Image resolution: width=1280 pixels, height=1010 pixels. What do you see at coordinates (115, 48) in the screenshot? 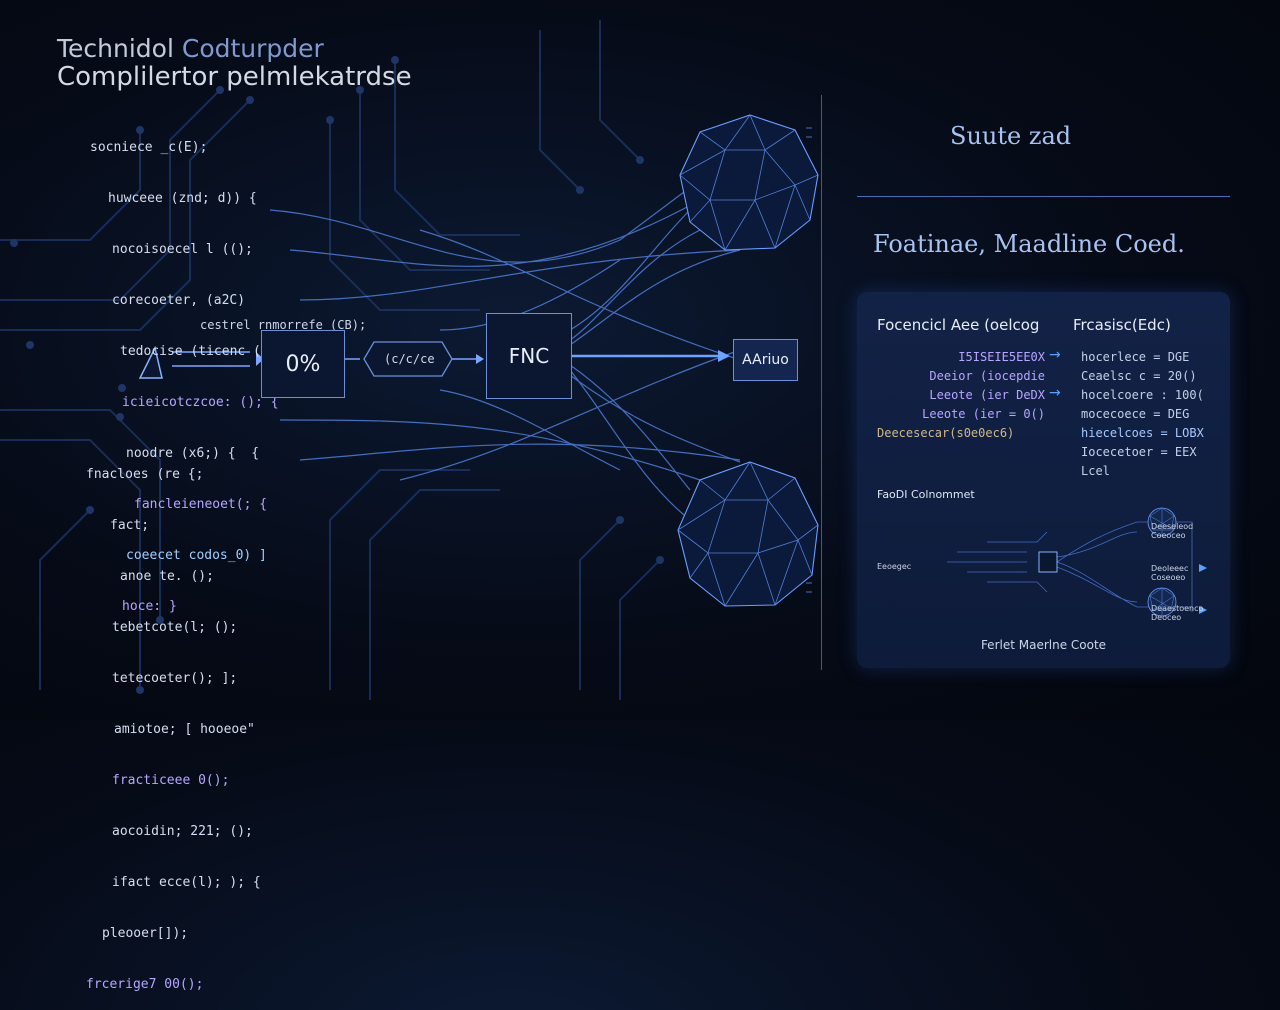
I see `title-line1-a: Technidol` at bounding box center [115, 48].